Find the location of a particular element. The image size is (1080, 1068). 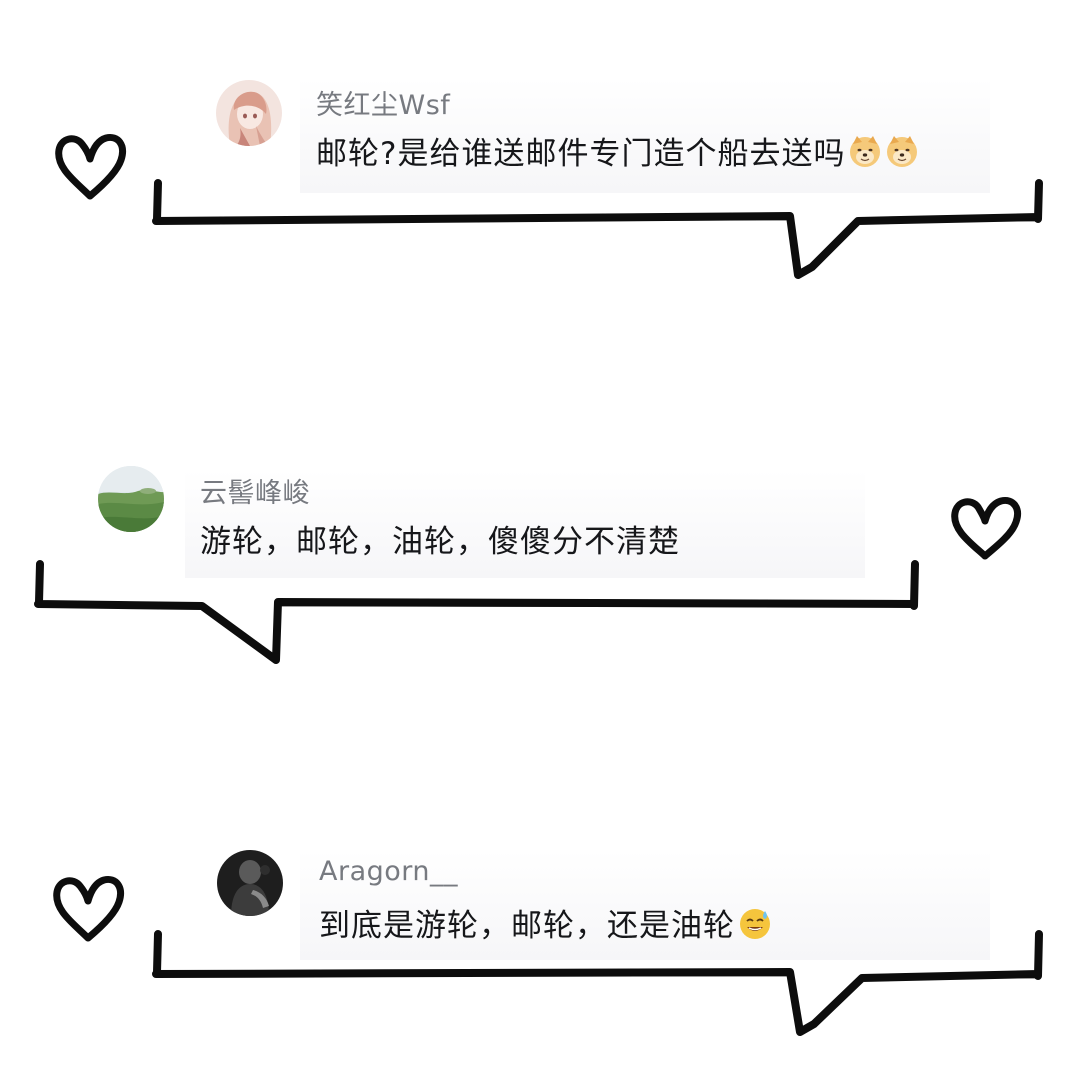

username: 笑红尘Wsf is located at coordinates (383, 102).